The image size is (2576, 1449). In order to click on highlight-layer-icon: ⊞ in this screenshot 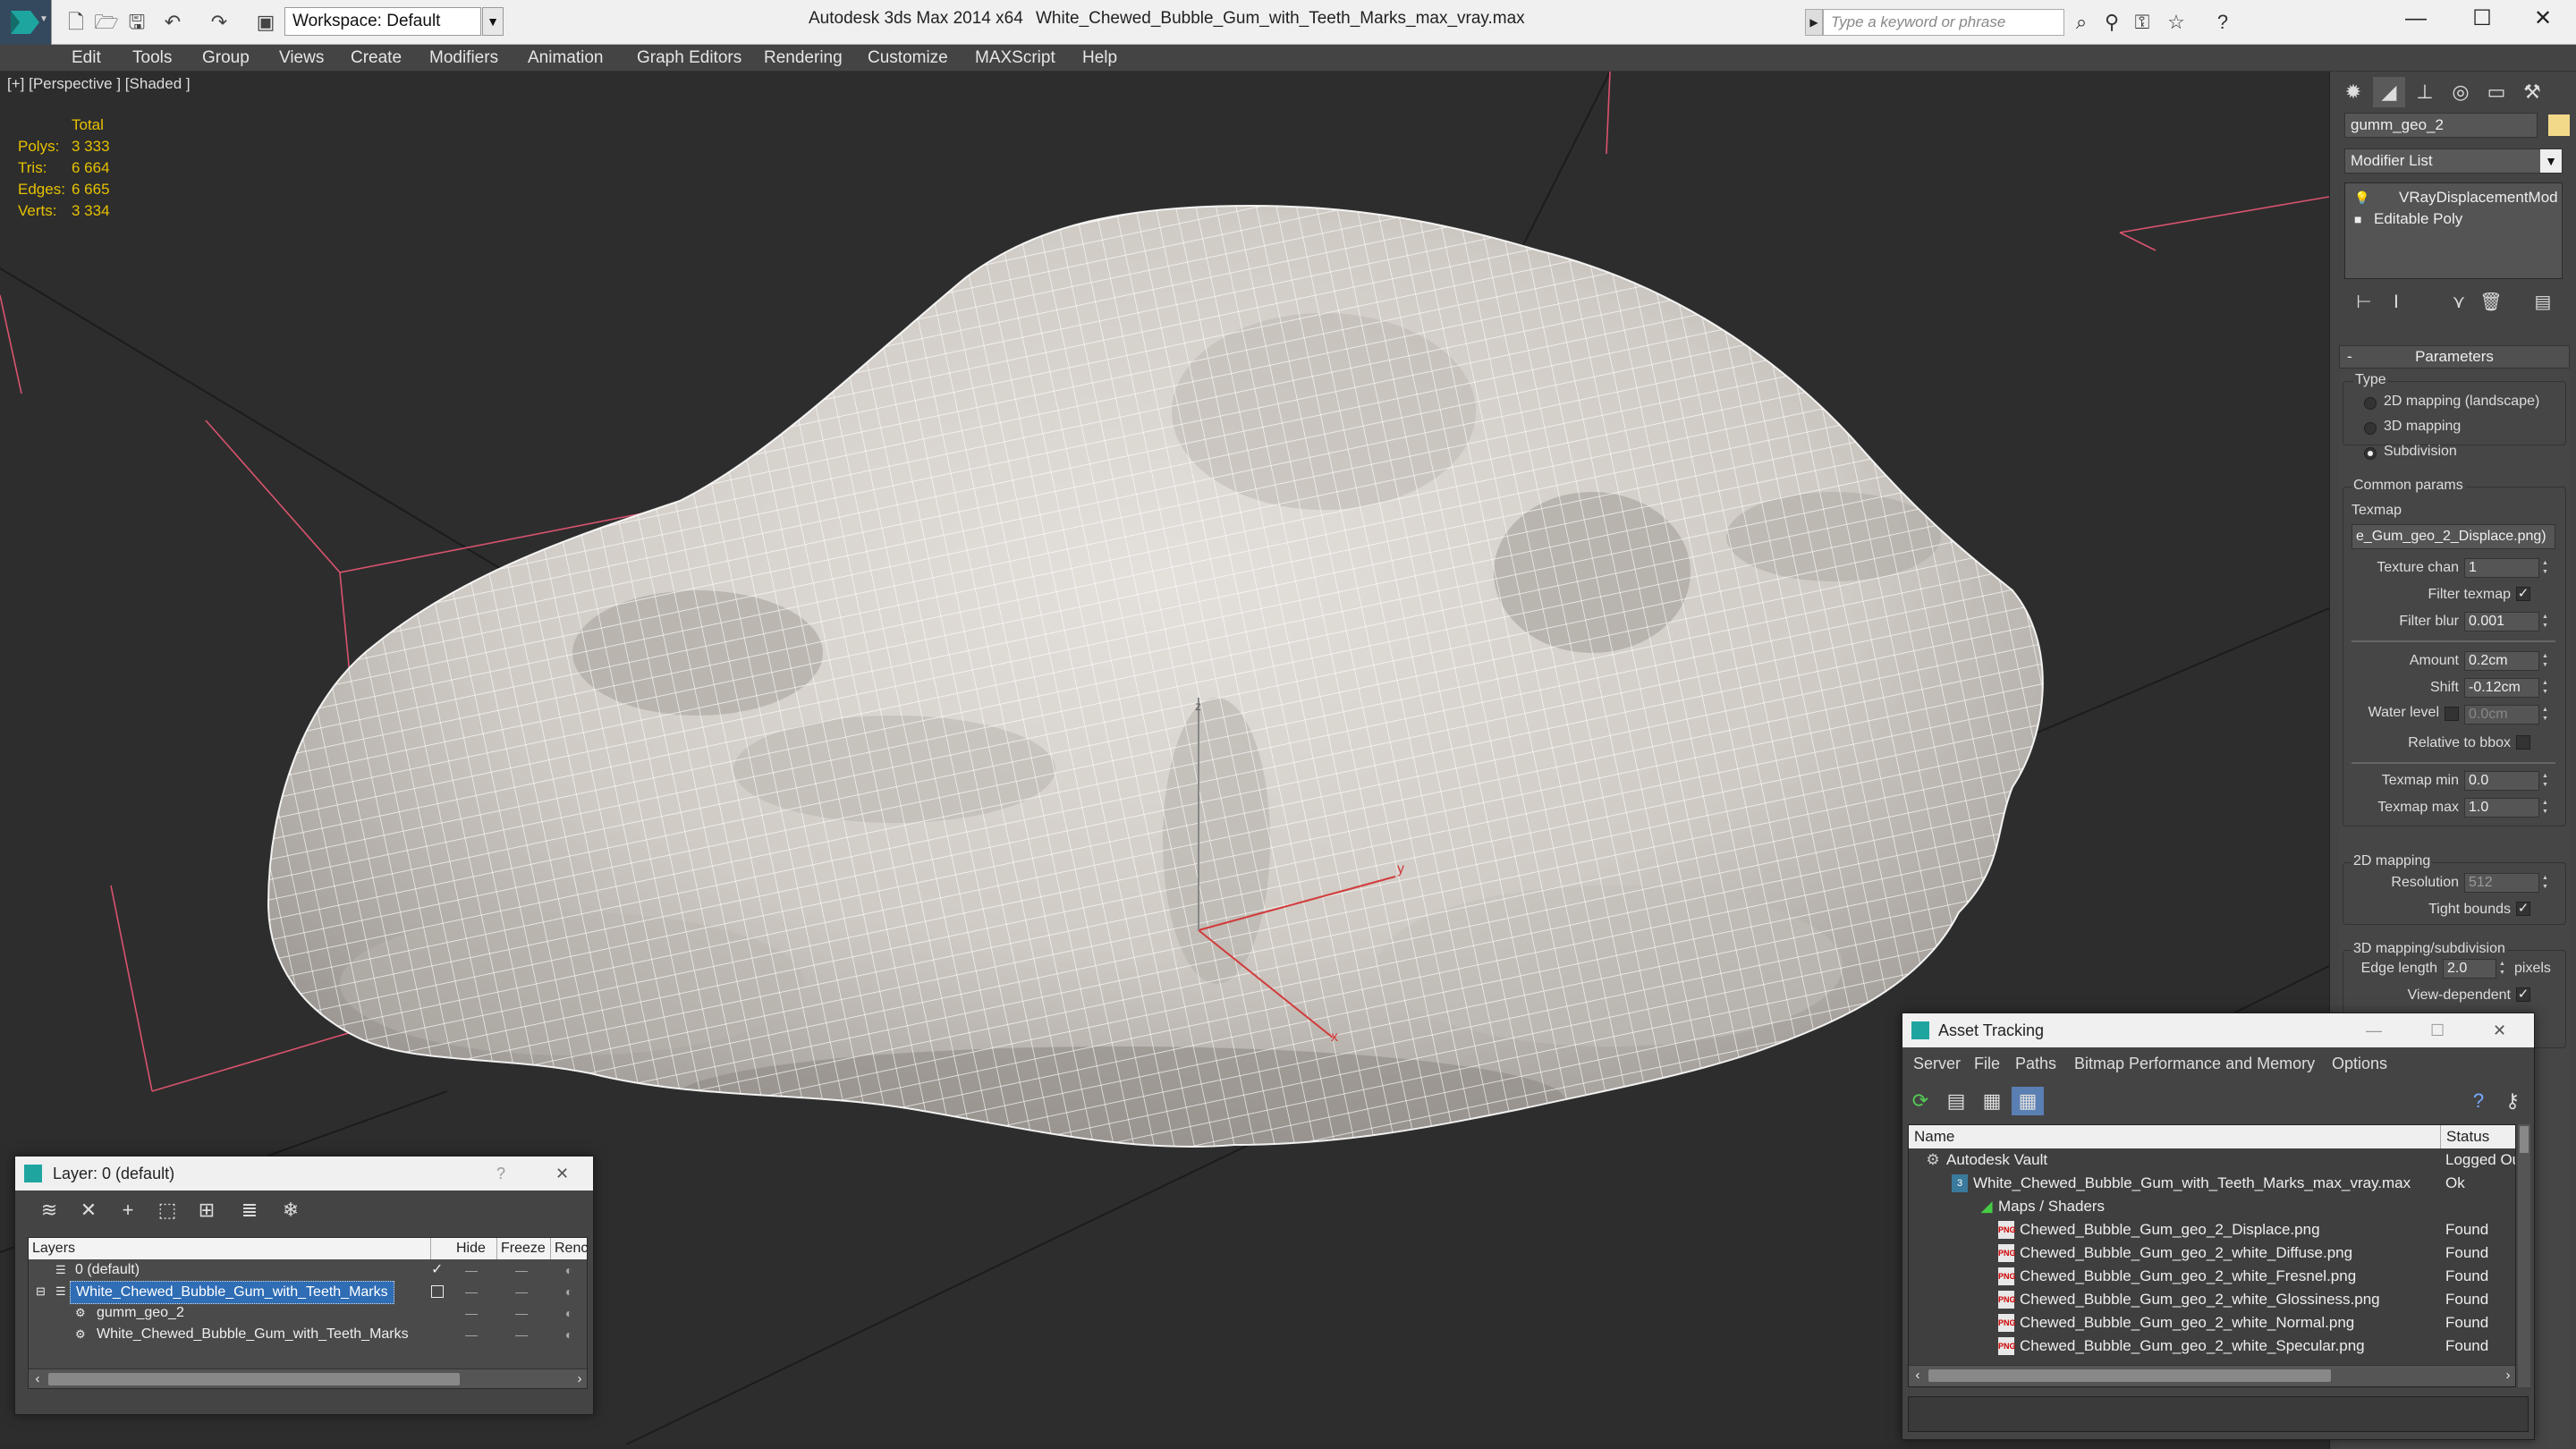, I will do `click(207, 1210)`.